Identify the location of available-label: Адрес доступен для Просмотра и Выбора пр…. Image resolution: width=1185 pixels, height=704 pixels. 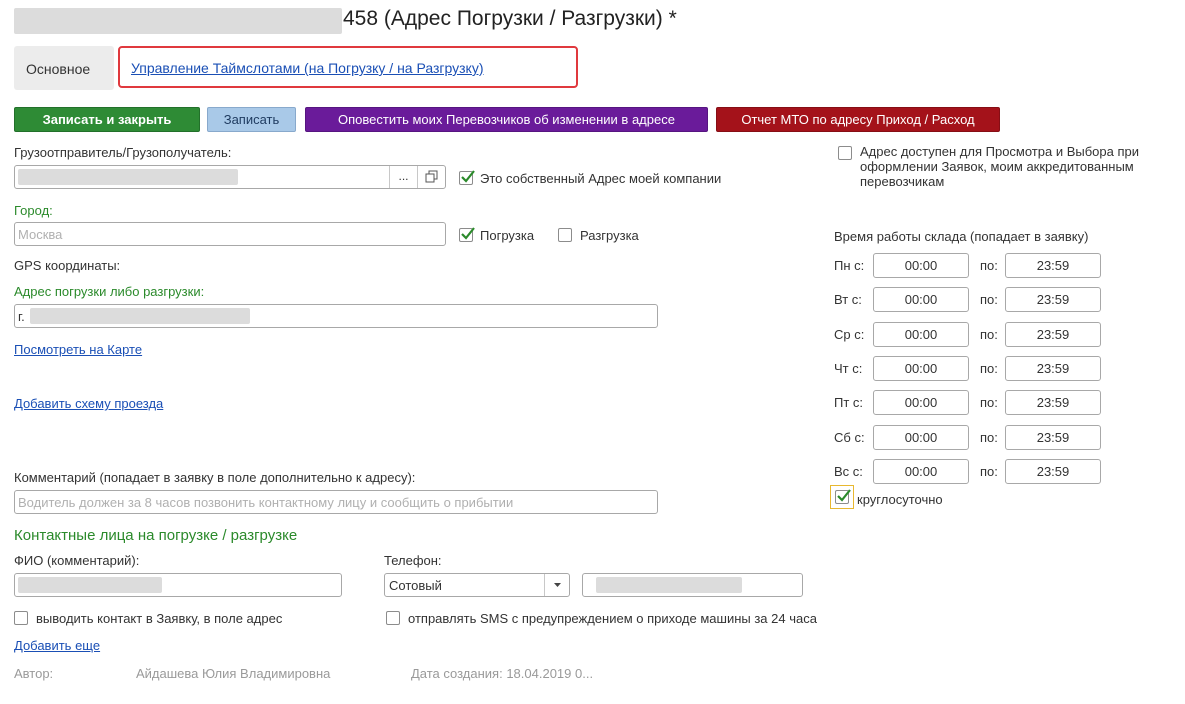
(1000, 166).